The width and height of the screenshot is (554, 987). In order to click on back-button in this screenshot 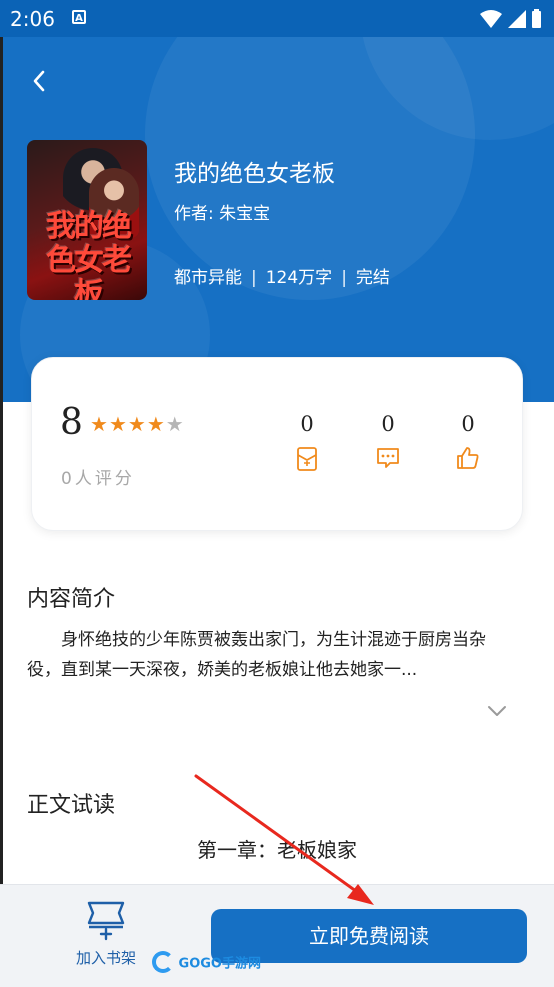, I will do `click(41, 81)`.